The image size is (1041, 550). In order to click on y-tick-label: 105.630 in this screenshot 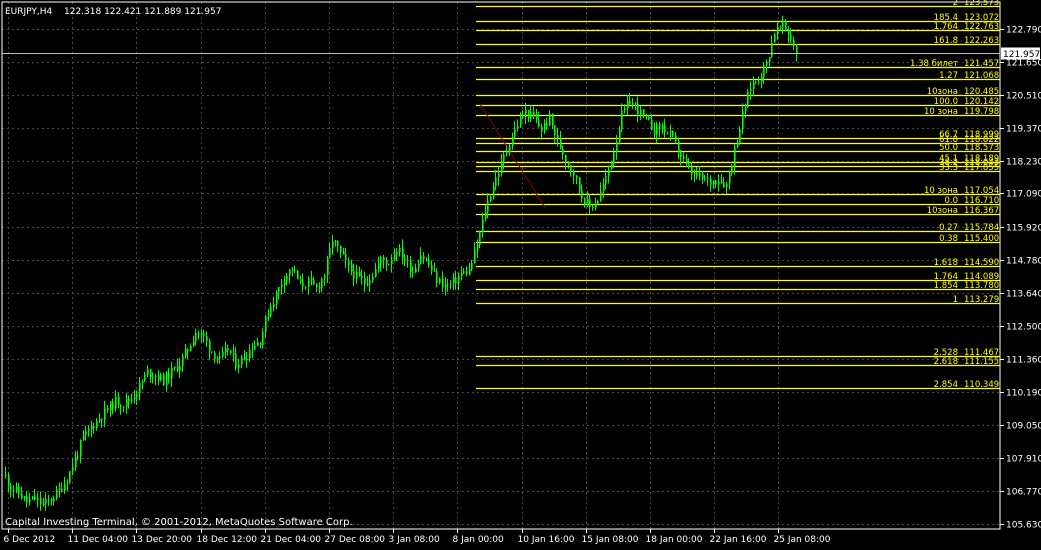, I will do `click(1023, 526)`.